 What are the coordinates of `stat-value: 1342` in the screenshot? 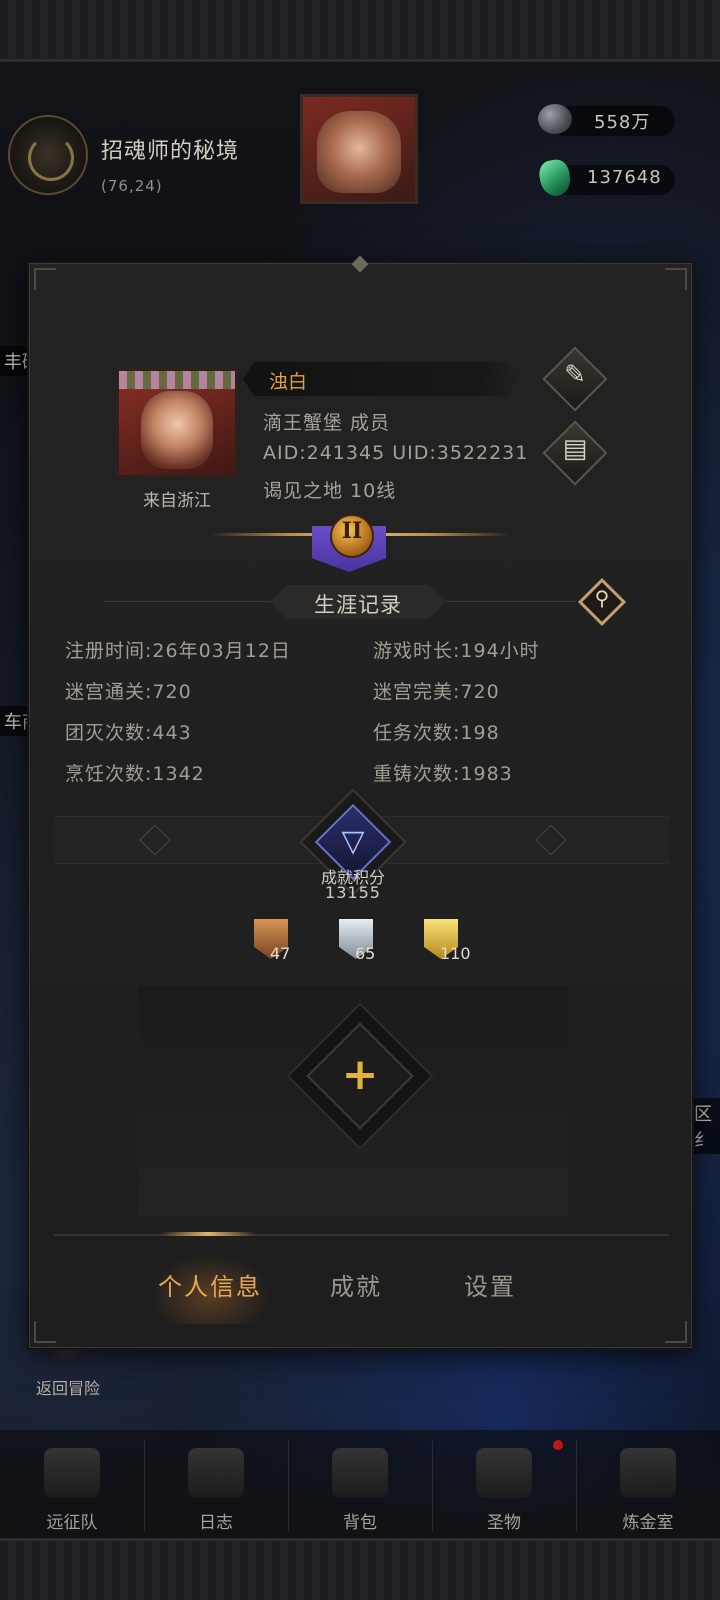 It's located at (178, 774).